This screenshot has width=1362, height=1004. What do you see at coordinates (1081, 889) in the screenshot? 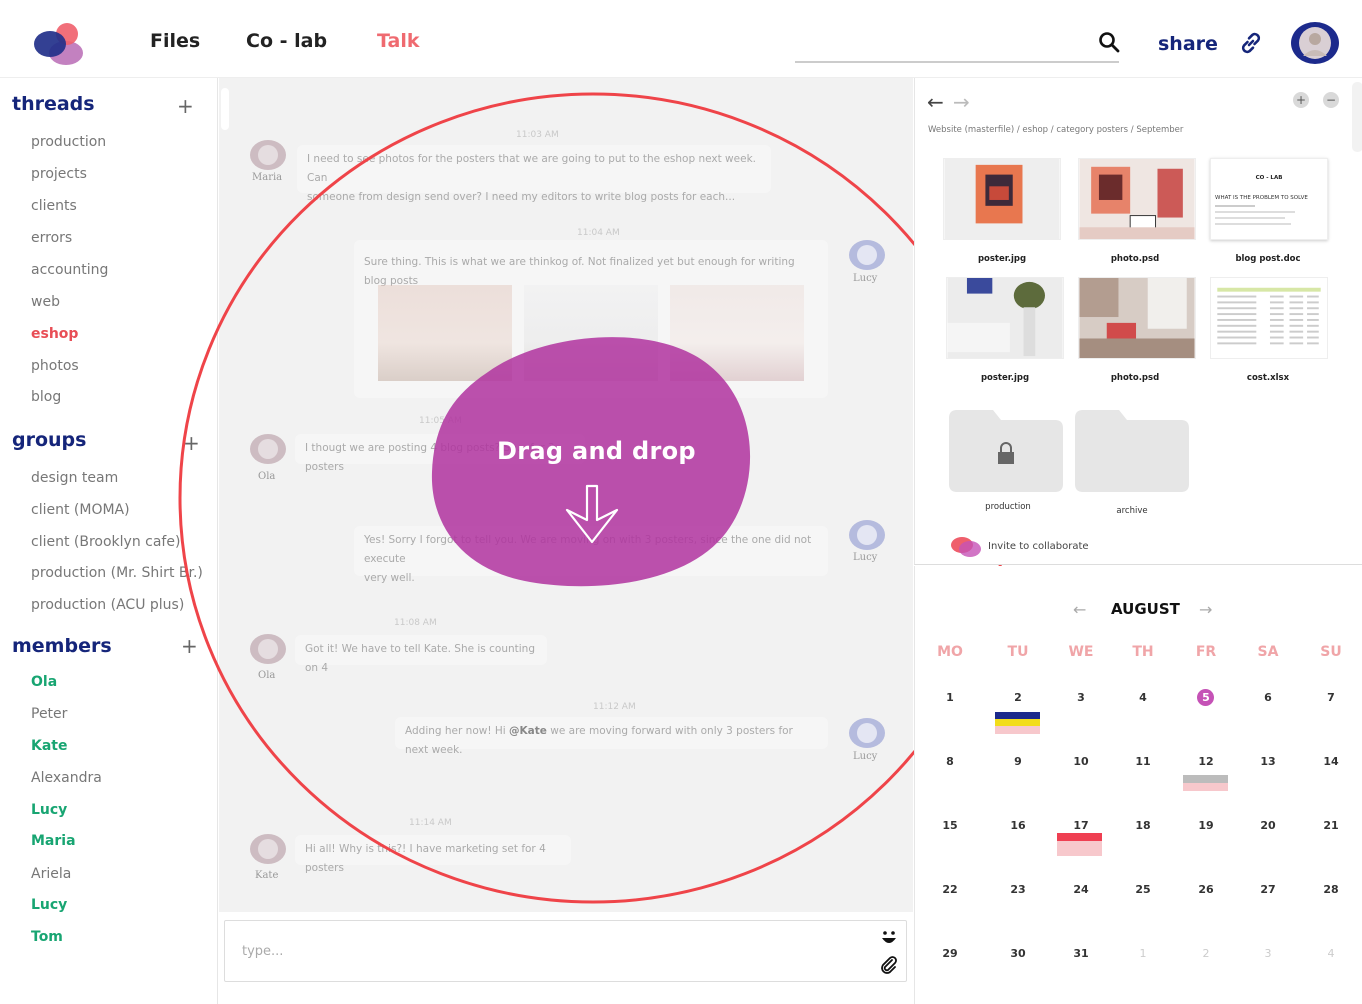
I see `calendar-day: 24` at bounding box center [1081, 889].